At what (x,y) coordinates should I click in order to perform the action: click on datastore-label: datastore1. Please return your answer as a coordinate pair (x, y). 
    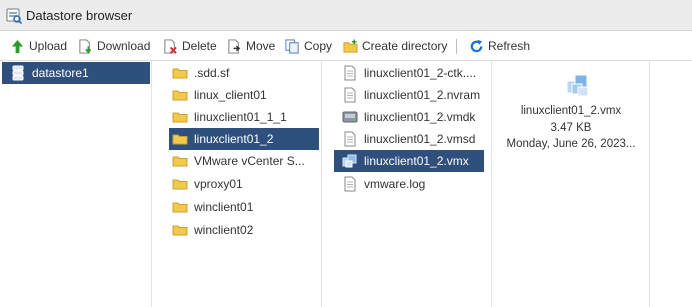
    Looking at the image, I should click on (60, 73).